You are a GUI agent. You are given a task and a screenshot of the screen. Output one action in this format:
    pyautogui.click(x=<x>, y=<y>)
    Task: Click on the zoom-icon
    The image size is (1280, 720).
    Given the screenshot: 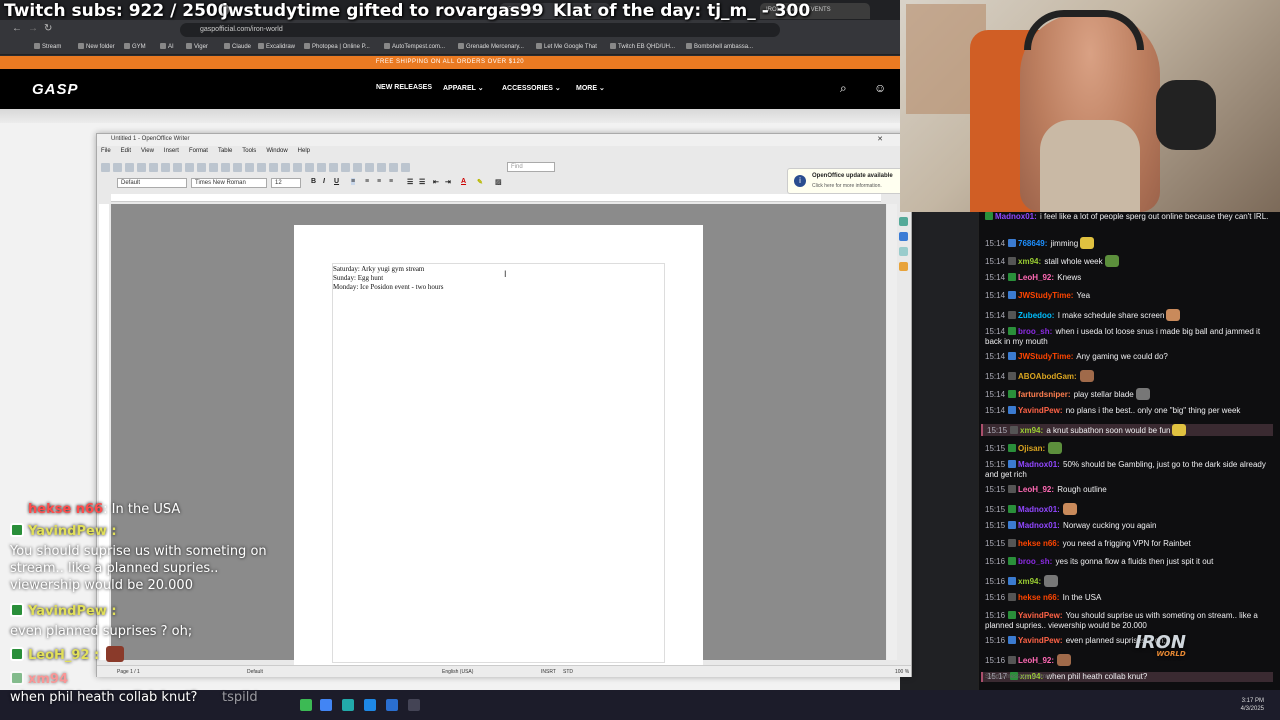 What is the action you would take?
    pyautogui.click(x=393, y=167)
    